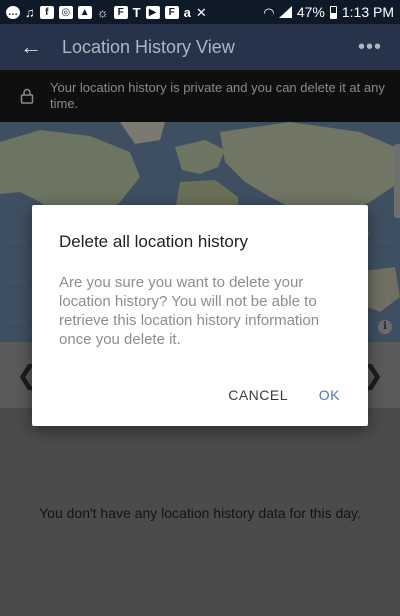  Describe the element at coordinates (102, 12) in the screenshot. I see `weather-icon: ☼` at that location.